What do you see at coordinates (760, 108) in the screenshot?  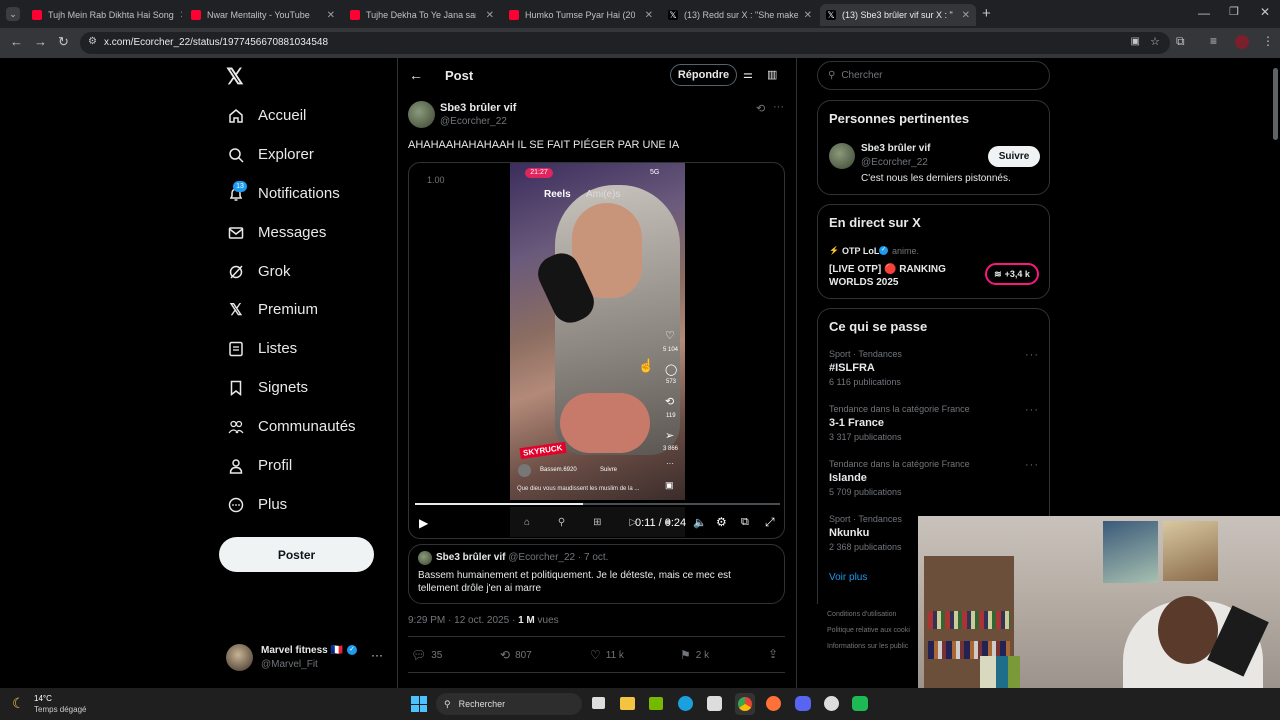 I see `grok-explain-icon: ⟲` at bounding box center [760, 108].